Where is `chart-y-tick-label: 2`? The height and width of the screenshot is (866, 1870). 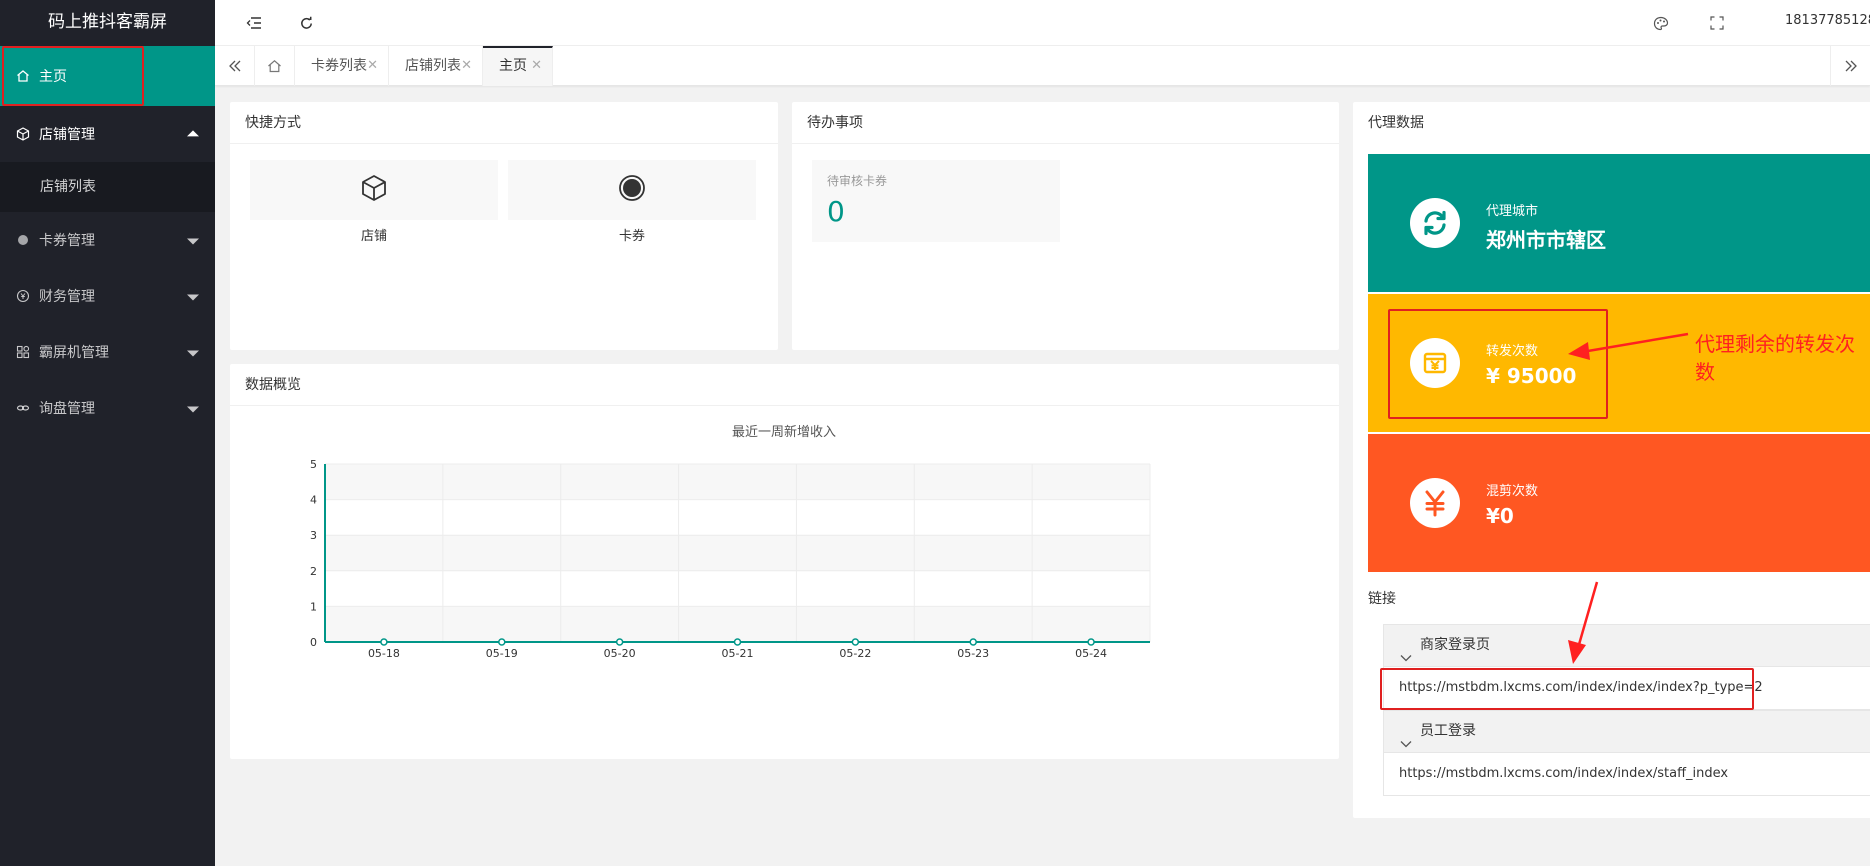 chart-y-tick-label: 2 is located at coordinates (313, 571).